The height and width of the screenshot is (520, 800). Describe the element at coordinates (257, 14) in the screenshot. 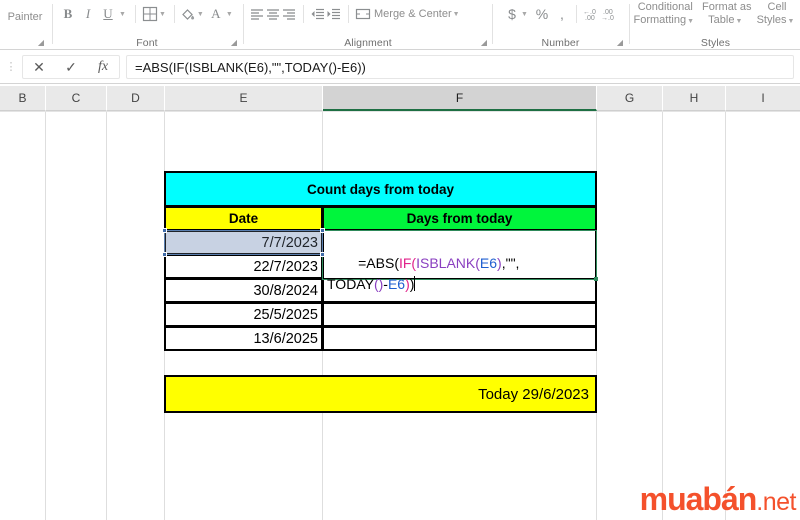

I see `align-left-icon` at that location.